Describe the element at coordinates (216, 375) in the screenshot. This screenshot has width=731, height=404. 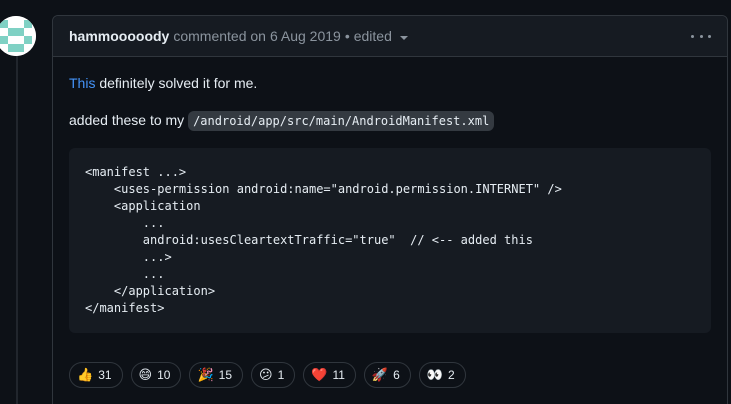
I see `reaction-hooray: 🎉 15` at that location.